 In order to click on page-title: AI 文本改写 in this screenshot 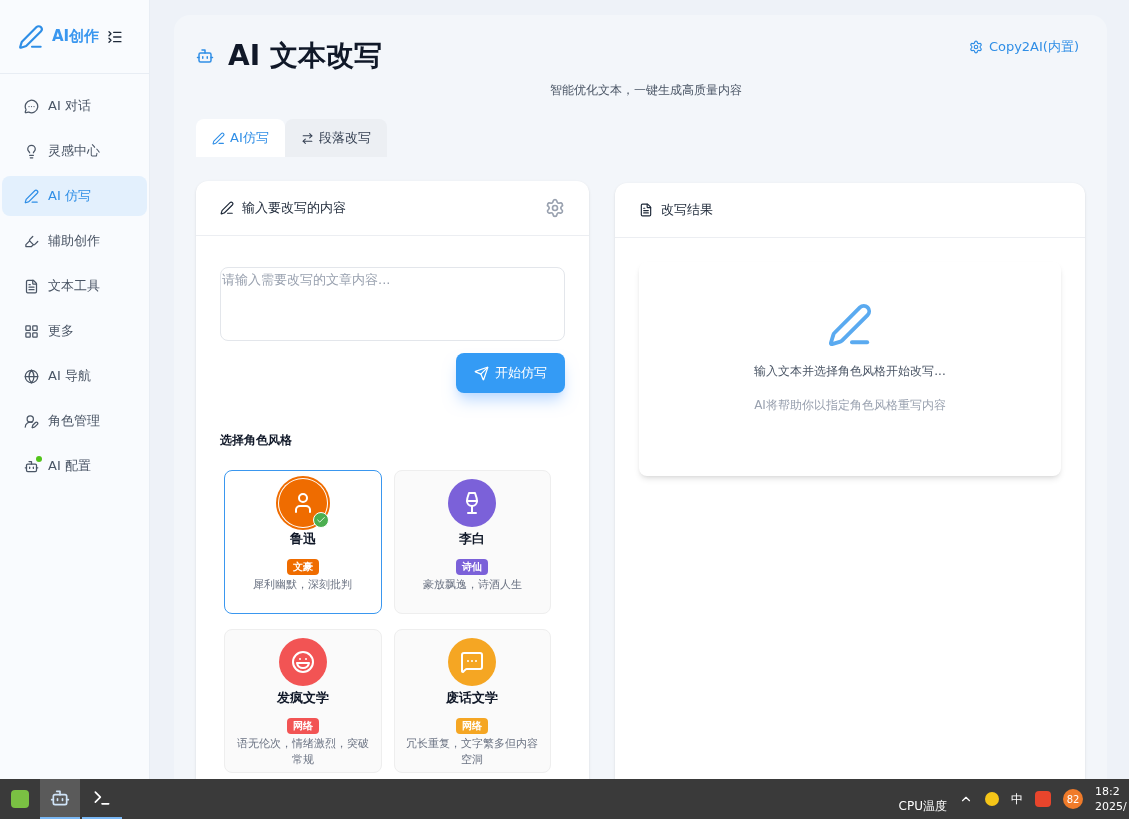, I will do `click(305, 56)`.